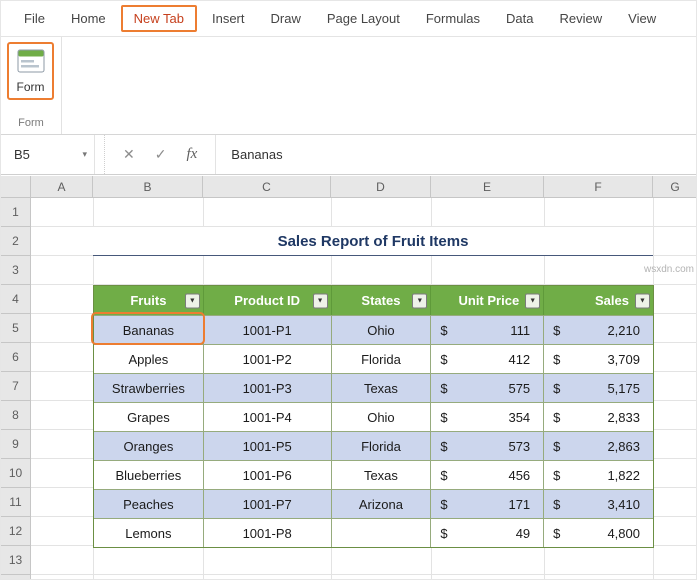 This screenshot has width=697, height=580. I want to click on column-header-e: E, so click(487, 187).